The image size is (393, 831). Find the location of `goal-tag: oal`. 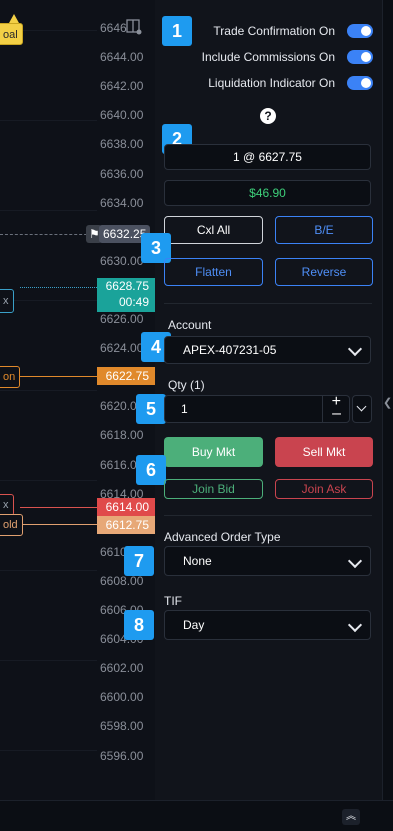

goal-tag: oal is located at coordinates (11, 34).